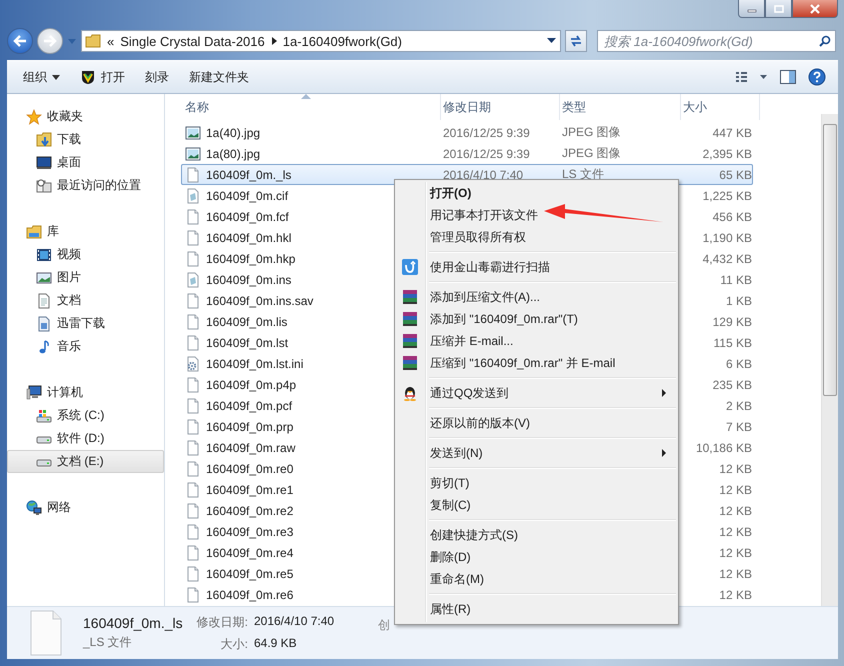 The height and width of the screenshot is (666, 844). I want to click on file-size: 11 KB, so click(736, 279).